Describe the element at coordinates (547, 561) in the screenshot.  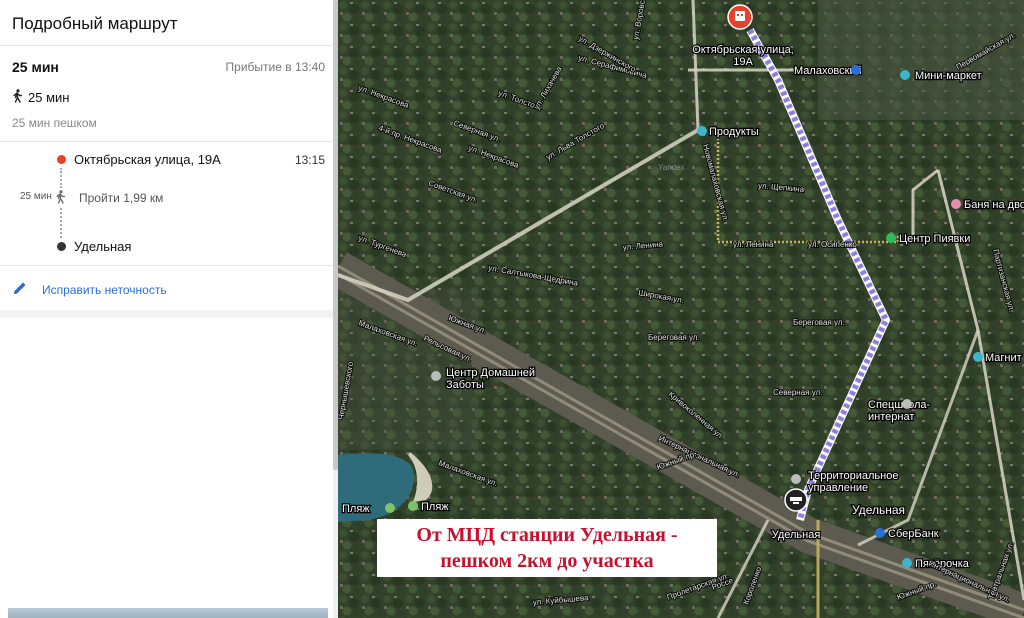
I see `caption-line-2: пешком 2км до участка` at that location.